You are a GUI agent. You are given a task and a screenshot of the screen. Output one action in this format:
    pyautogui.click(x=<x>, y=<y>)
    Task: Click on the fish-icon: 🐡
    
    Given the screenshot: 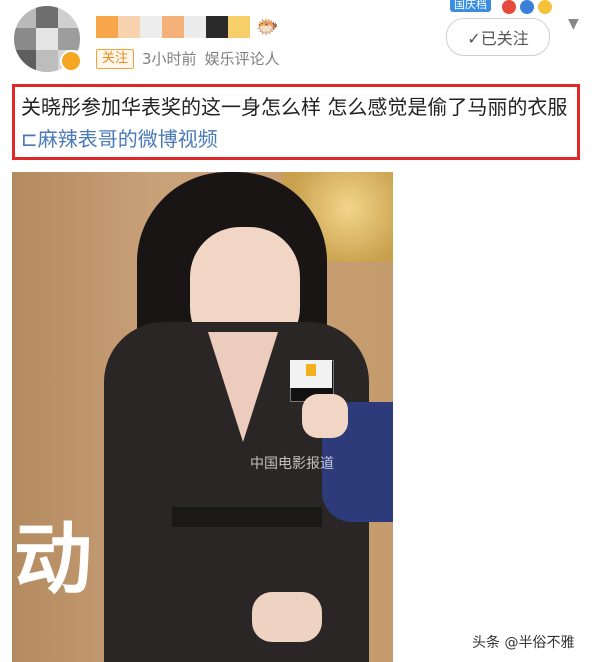 What is the action you would take?
    pyautogui.click(x=267, y=27)
    